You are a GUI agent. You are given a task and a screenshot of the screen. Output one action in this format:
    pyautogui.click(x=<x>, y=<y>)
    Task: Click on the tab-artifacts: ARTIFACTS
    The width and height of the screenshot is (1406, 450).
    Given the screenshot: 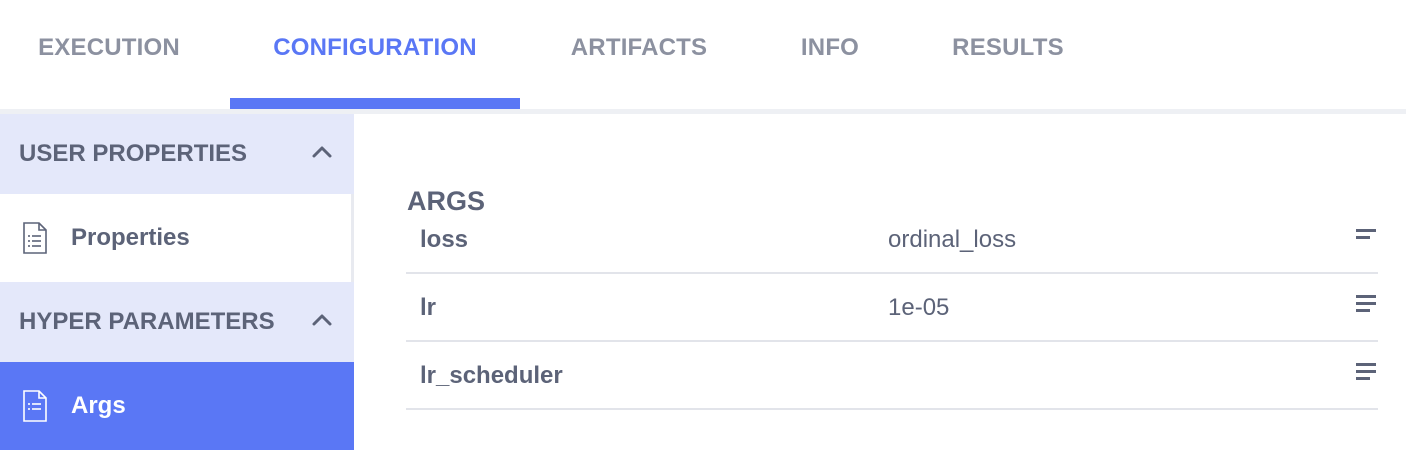 What is the action you would take?
    pyautogui.click(x=639, y=48)
    